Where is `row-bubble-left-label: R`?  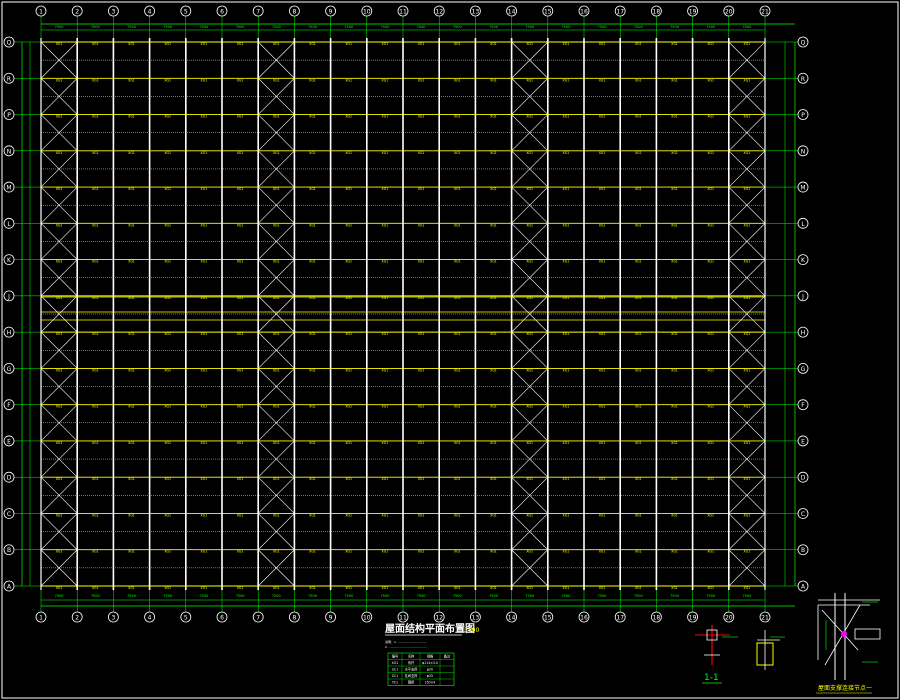
row-bubble-left-label: R is located at coordinates (9, 79).